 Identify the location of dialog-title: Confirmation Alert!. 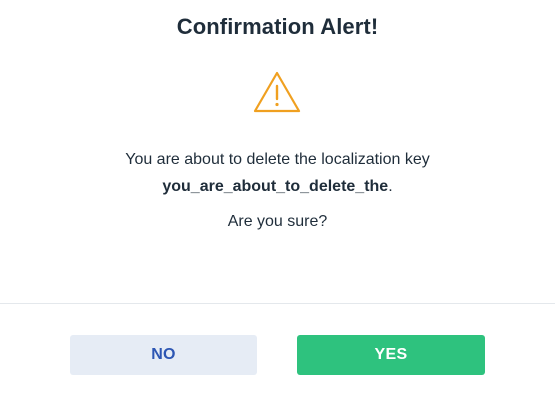
(277, 26).